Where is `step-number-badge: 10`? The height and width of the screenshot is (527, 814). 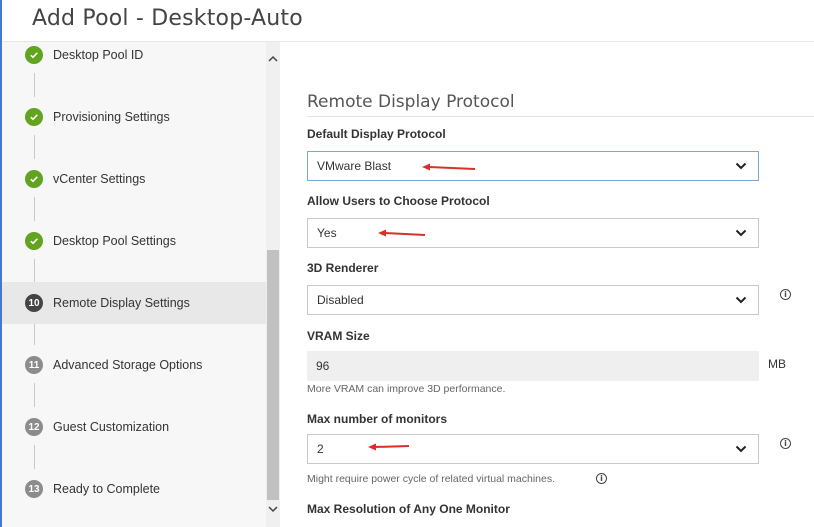 step-number-badge: 10 is located at coordinates (34, 303).